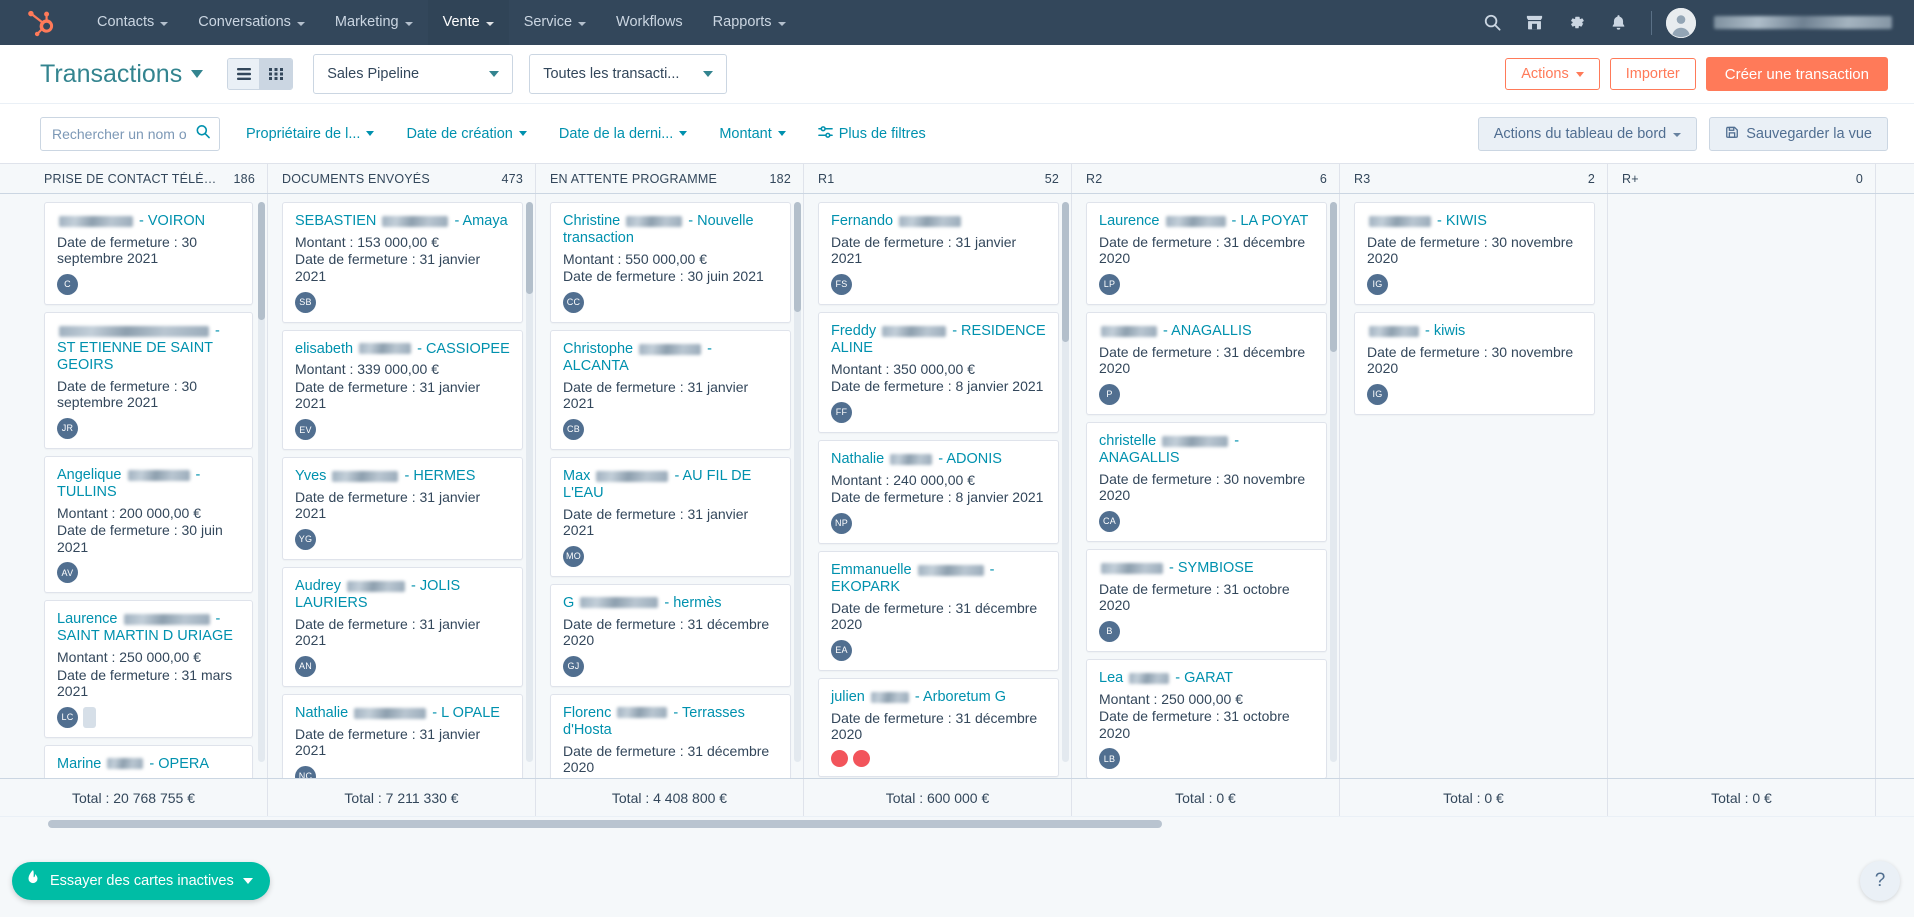 The image size is (1914, 917). I want to click on column-header-r3: R3 2, so click(1474, 178).